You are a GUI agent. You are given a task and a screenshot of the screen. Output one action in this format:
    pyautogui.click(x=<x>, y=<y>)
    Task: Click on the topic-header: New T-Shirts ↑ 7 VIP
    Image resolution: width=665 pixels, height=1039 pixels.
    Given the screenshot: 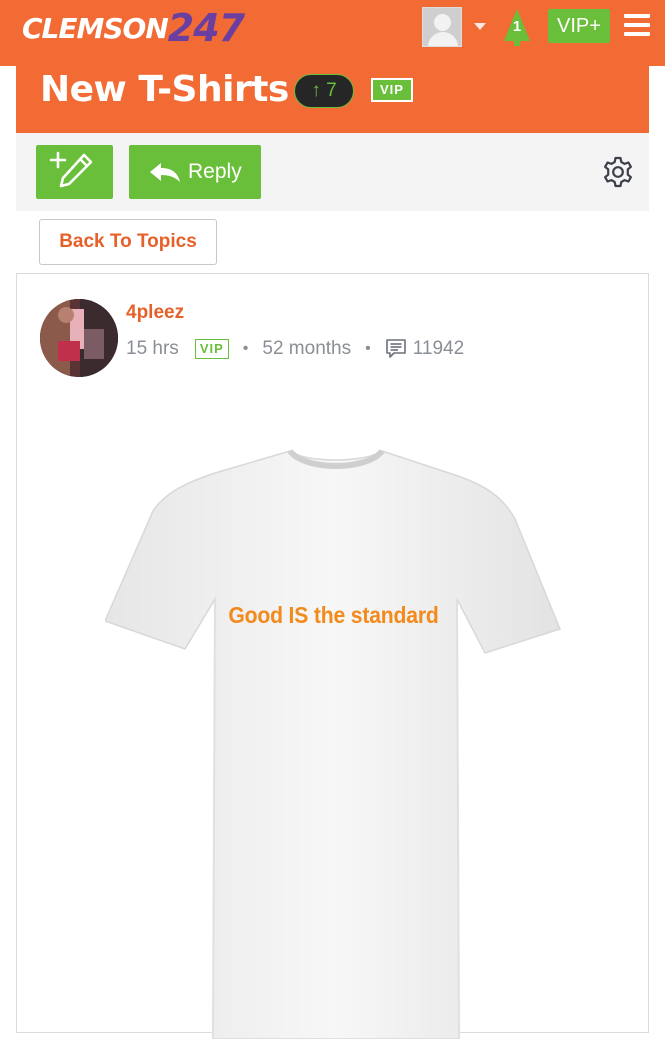 What is the action you would take?
    pyautogui.click(x=332, y=99)
    